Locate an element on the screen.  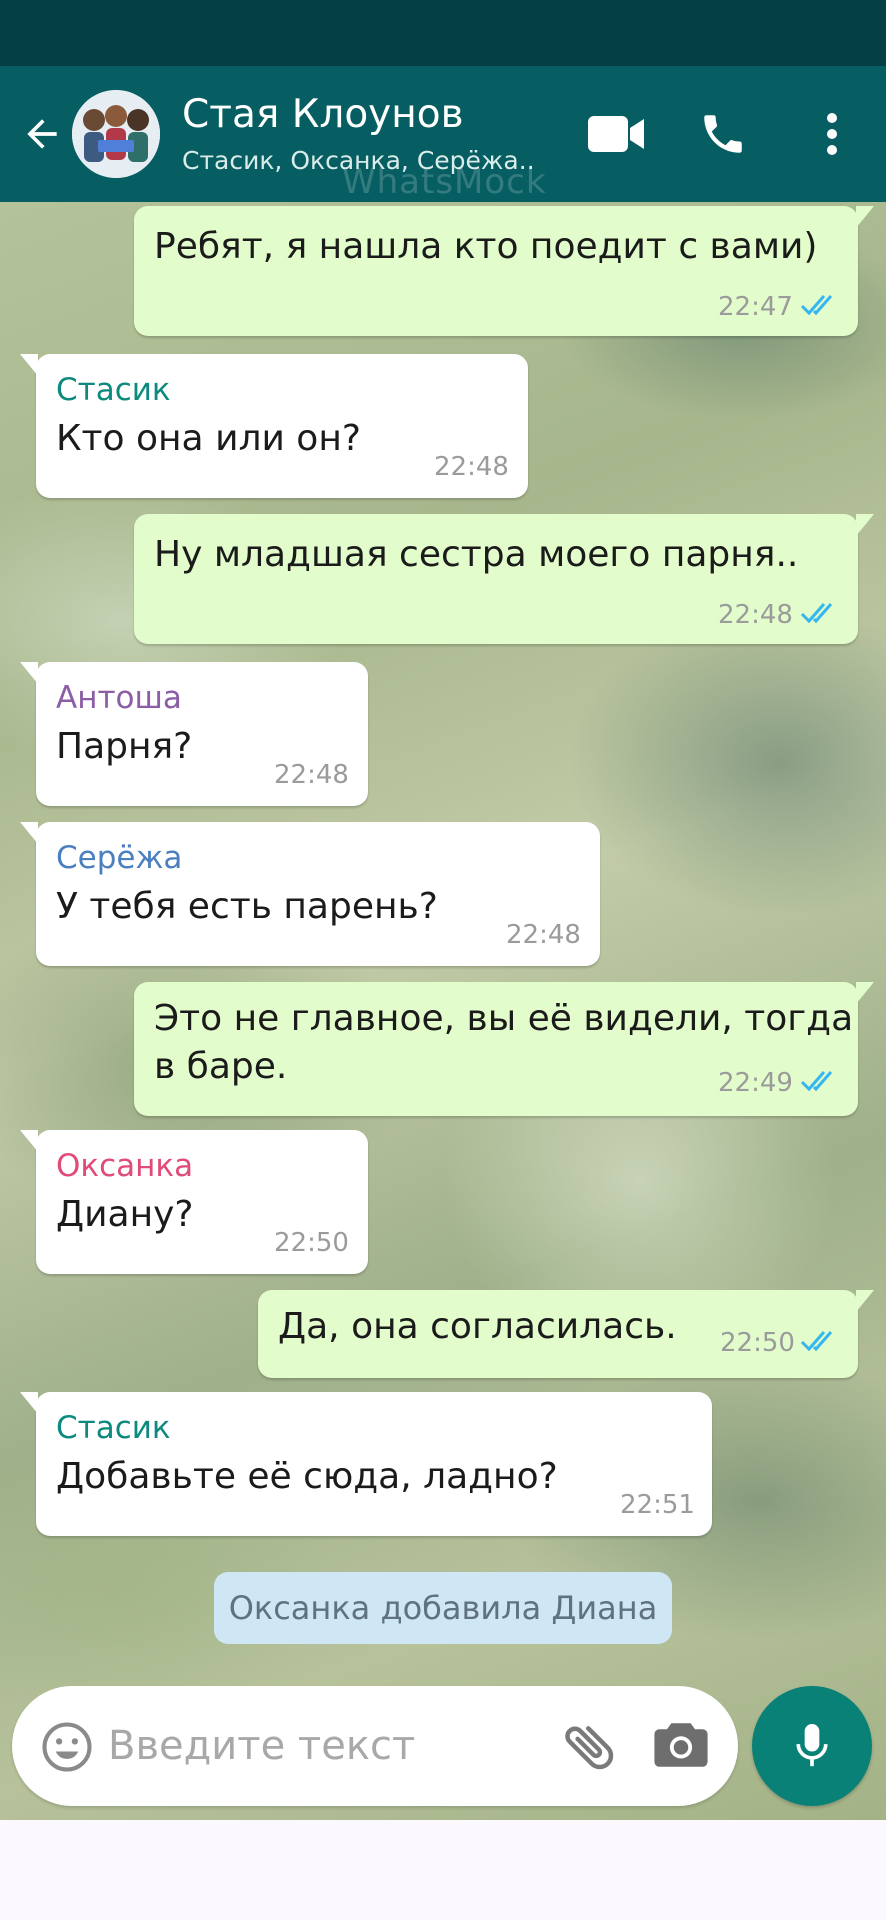
voice-record-button is located at coordinates (812, 1746).